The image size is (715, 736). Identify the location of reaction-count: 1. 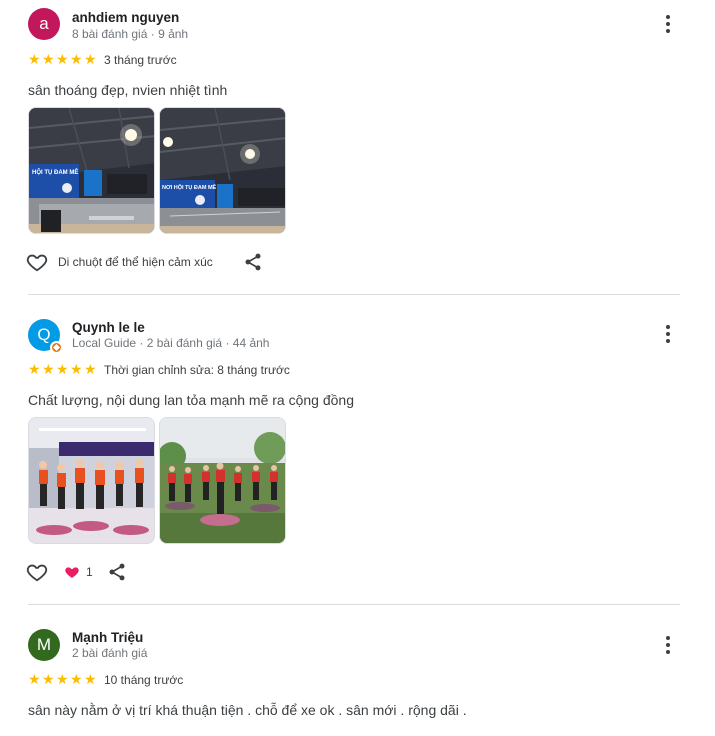
(89, 572).